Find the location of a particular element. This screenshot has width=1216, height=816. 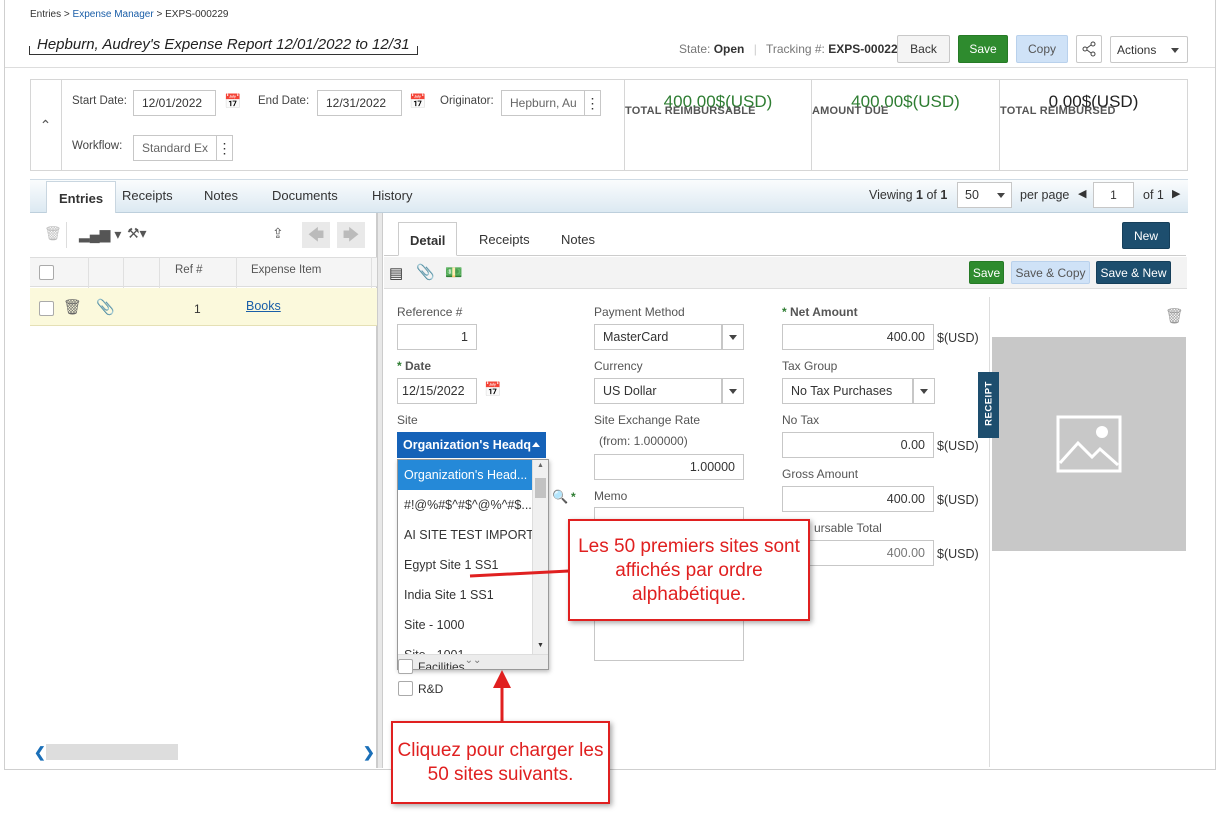

callout-arrow-line is located at coordinates (519, 573).